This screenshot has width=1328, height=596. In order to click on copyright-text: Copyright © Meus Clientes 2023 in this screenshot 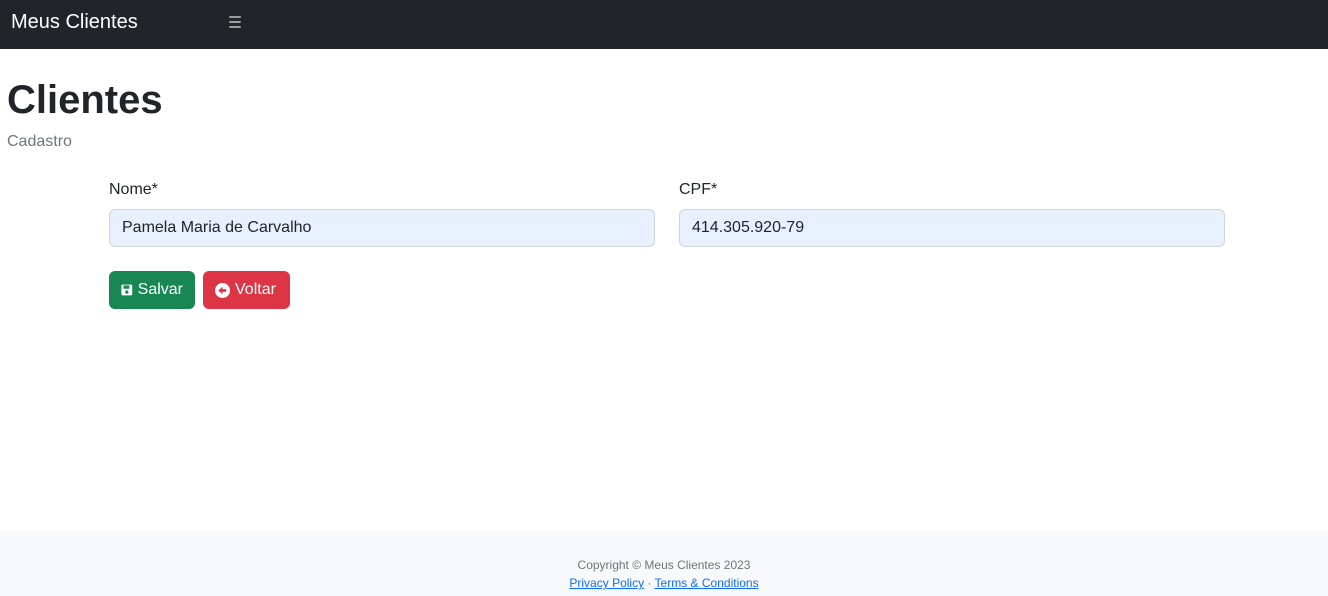, I will do `click(664, 565)`.